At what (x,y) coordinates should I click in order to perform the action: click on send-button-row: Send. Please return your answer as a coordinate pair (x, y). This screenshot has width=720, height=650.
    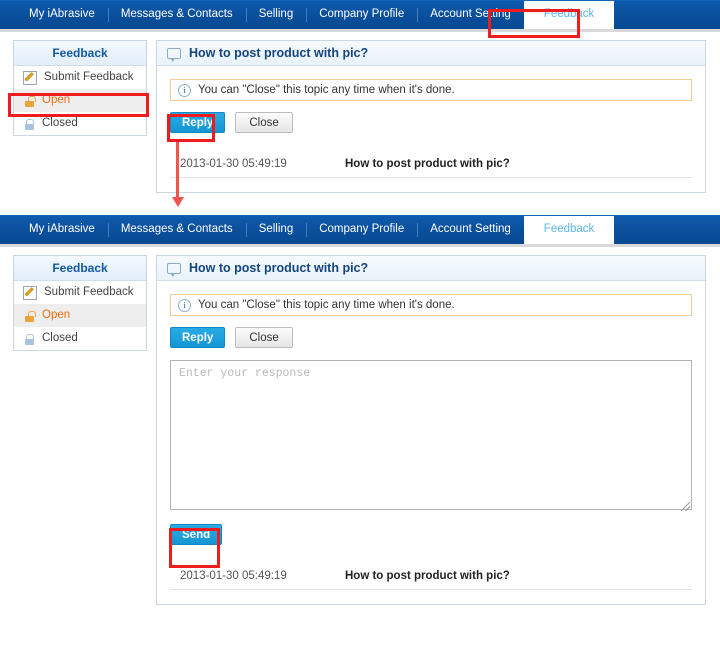
    Looking at the image, I should click on (431, 534).